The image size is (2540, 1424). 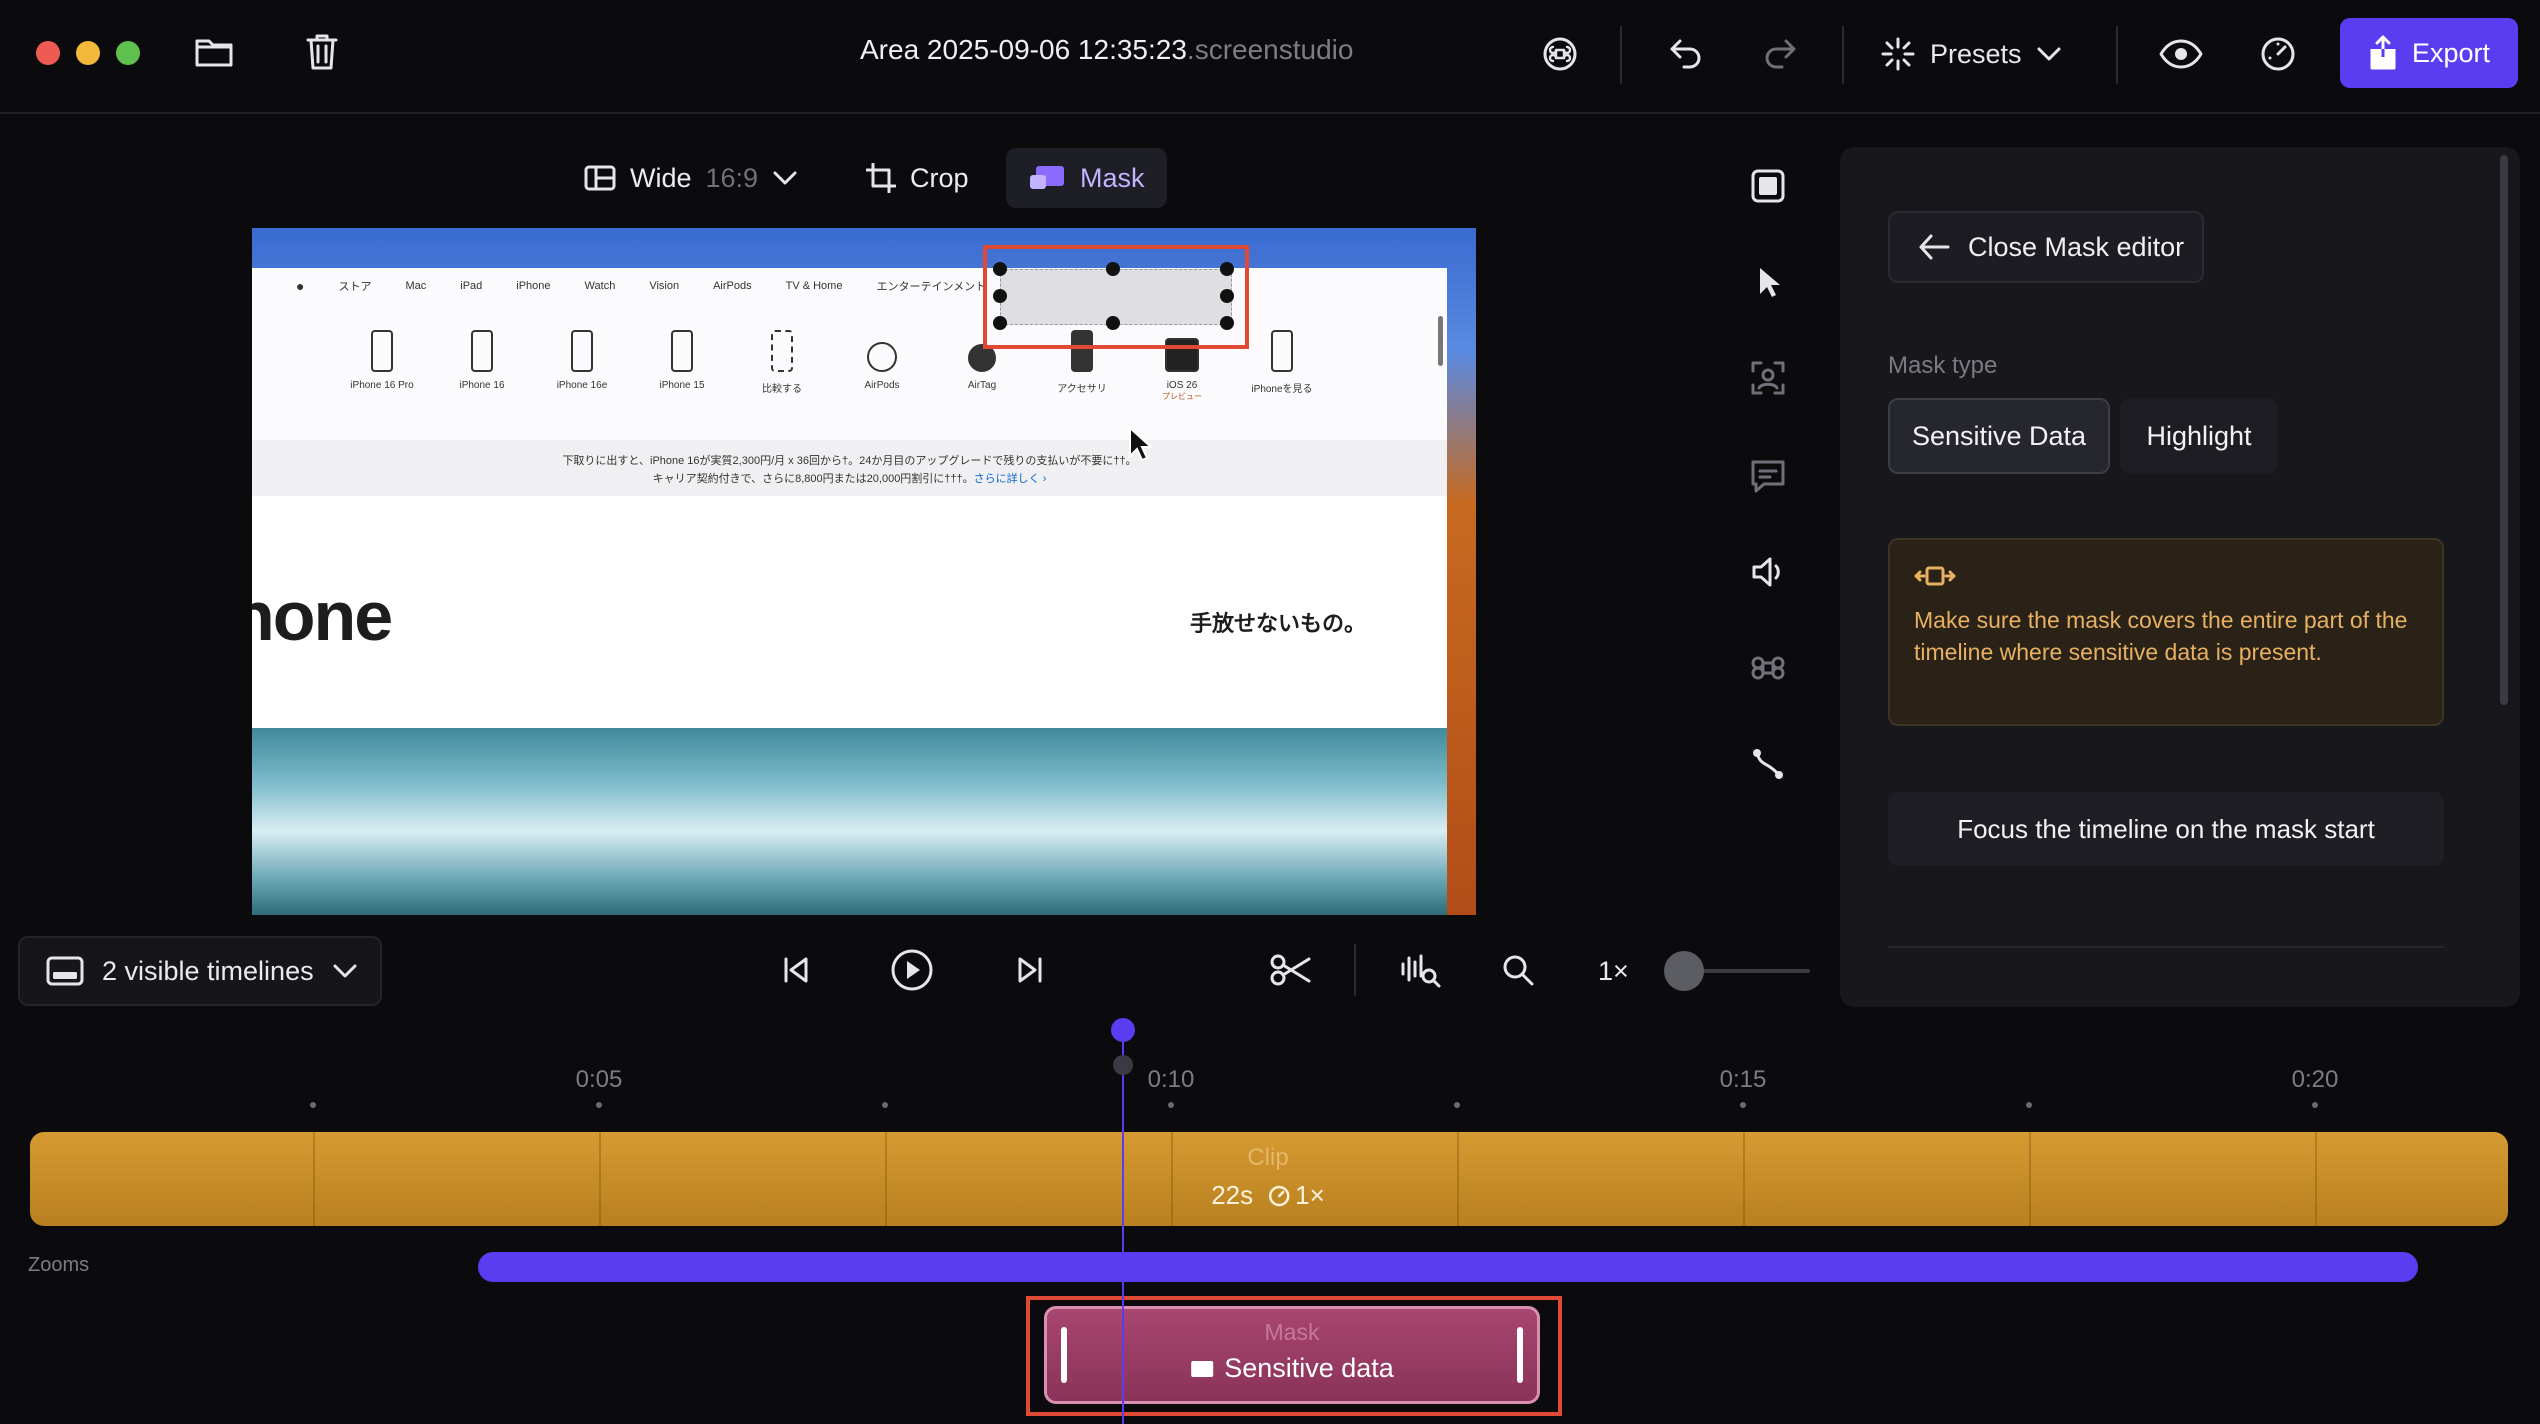 I want to click on mask-icon, so click(x=1047, y=177).